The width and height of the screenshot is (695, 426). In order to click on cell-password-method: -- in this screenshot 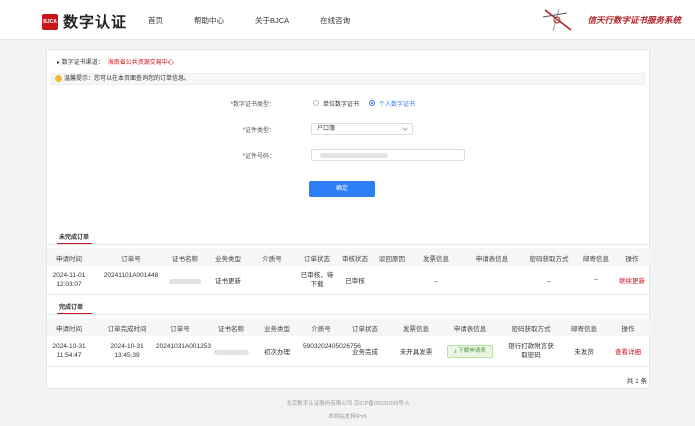, I will do `click(549, 281)`.